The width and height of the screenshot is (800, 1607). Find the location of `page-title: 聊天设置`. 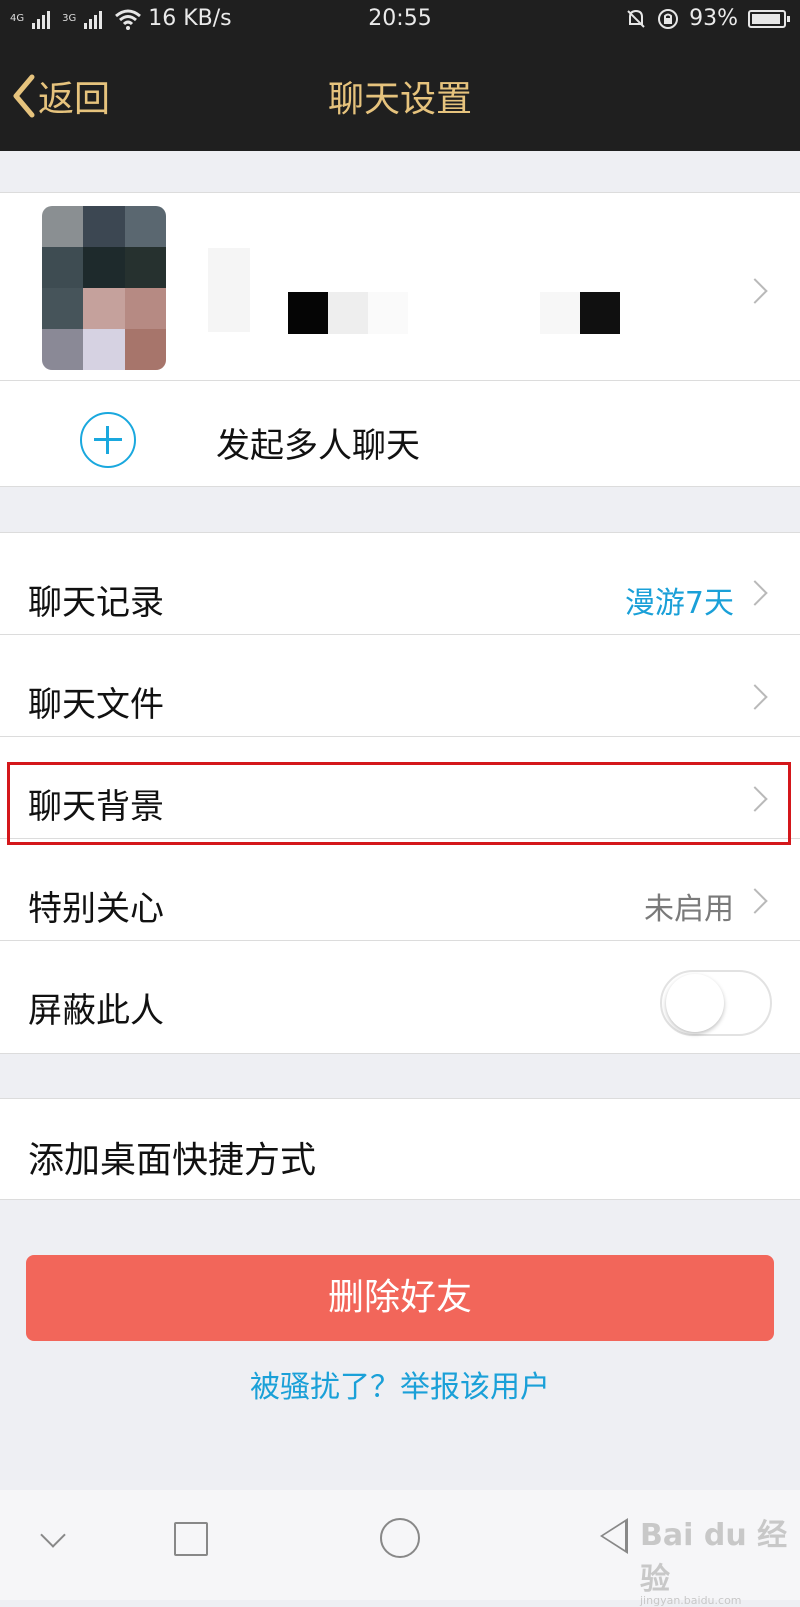

page-title: 聊天设置 is located at coordinates (399, 99).